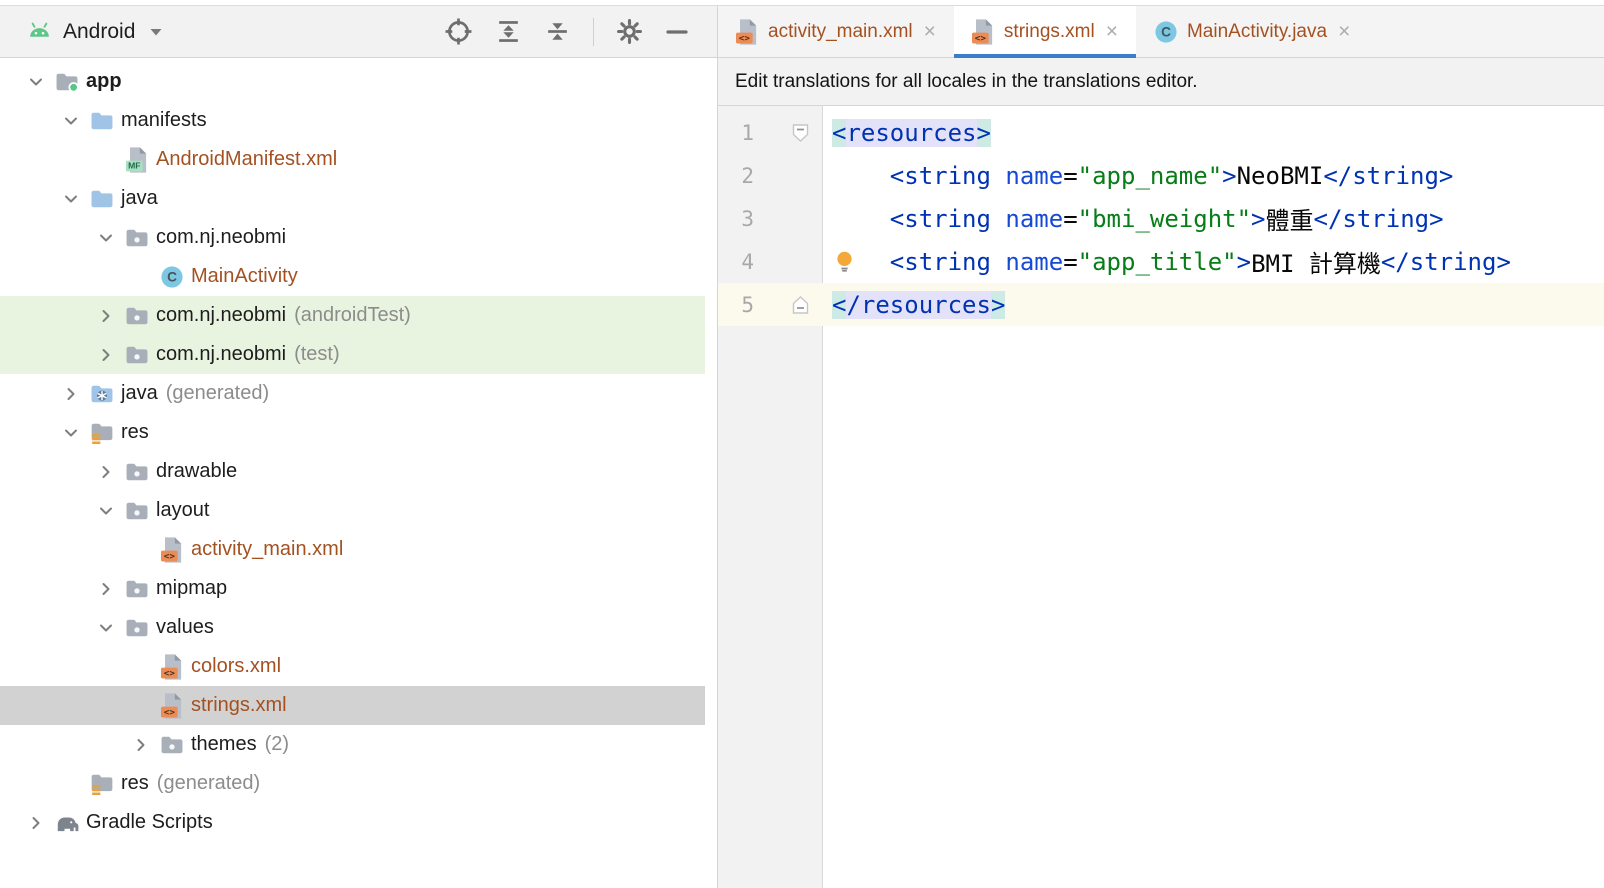 The height and width of the screenshot is (888, 1604). What do you see at coordinates (149, 822) in the screenshot?
I see `tree-item-label: Gradle Scripts` at bounding box center [149, 822].